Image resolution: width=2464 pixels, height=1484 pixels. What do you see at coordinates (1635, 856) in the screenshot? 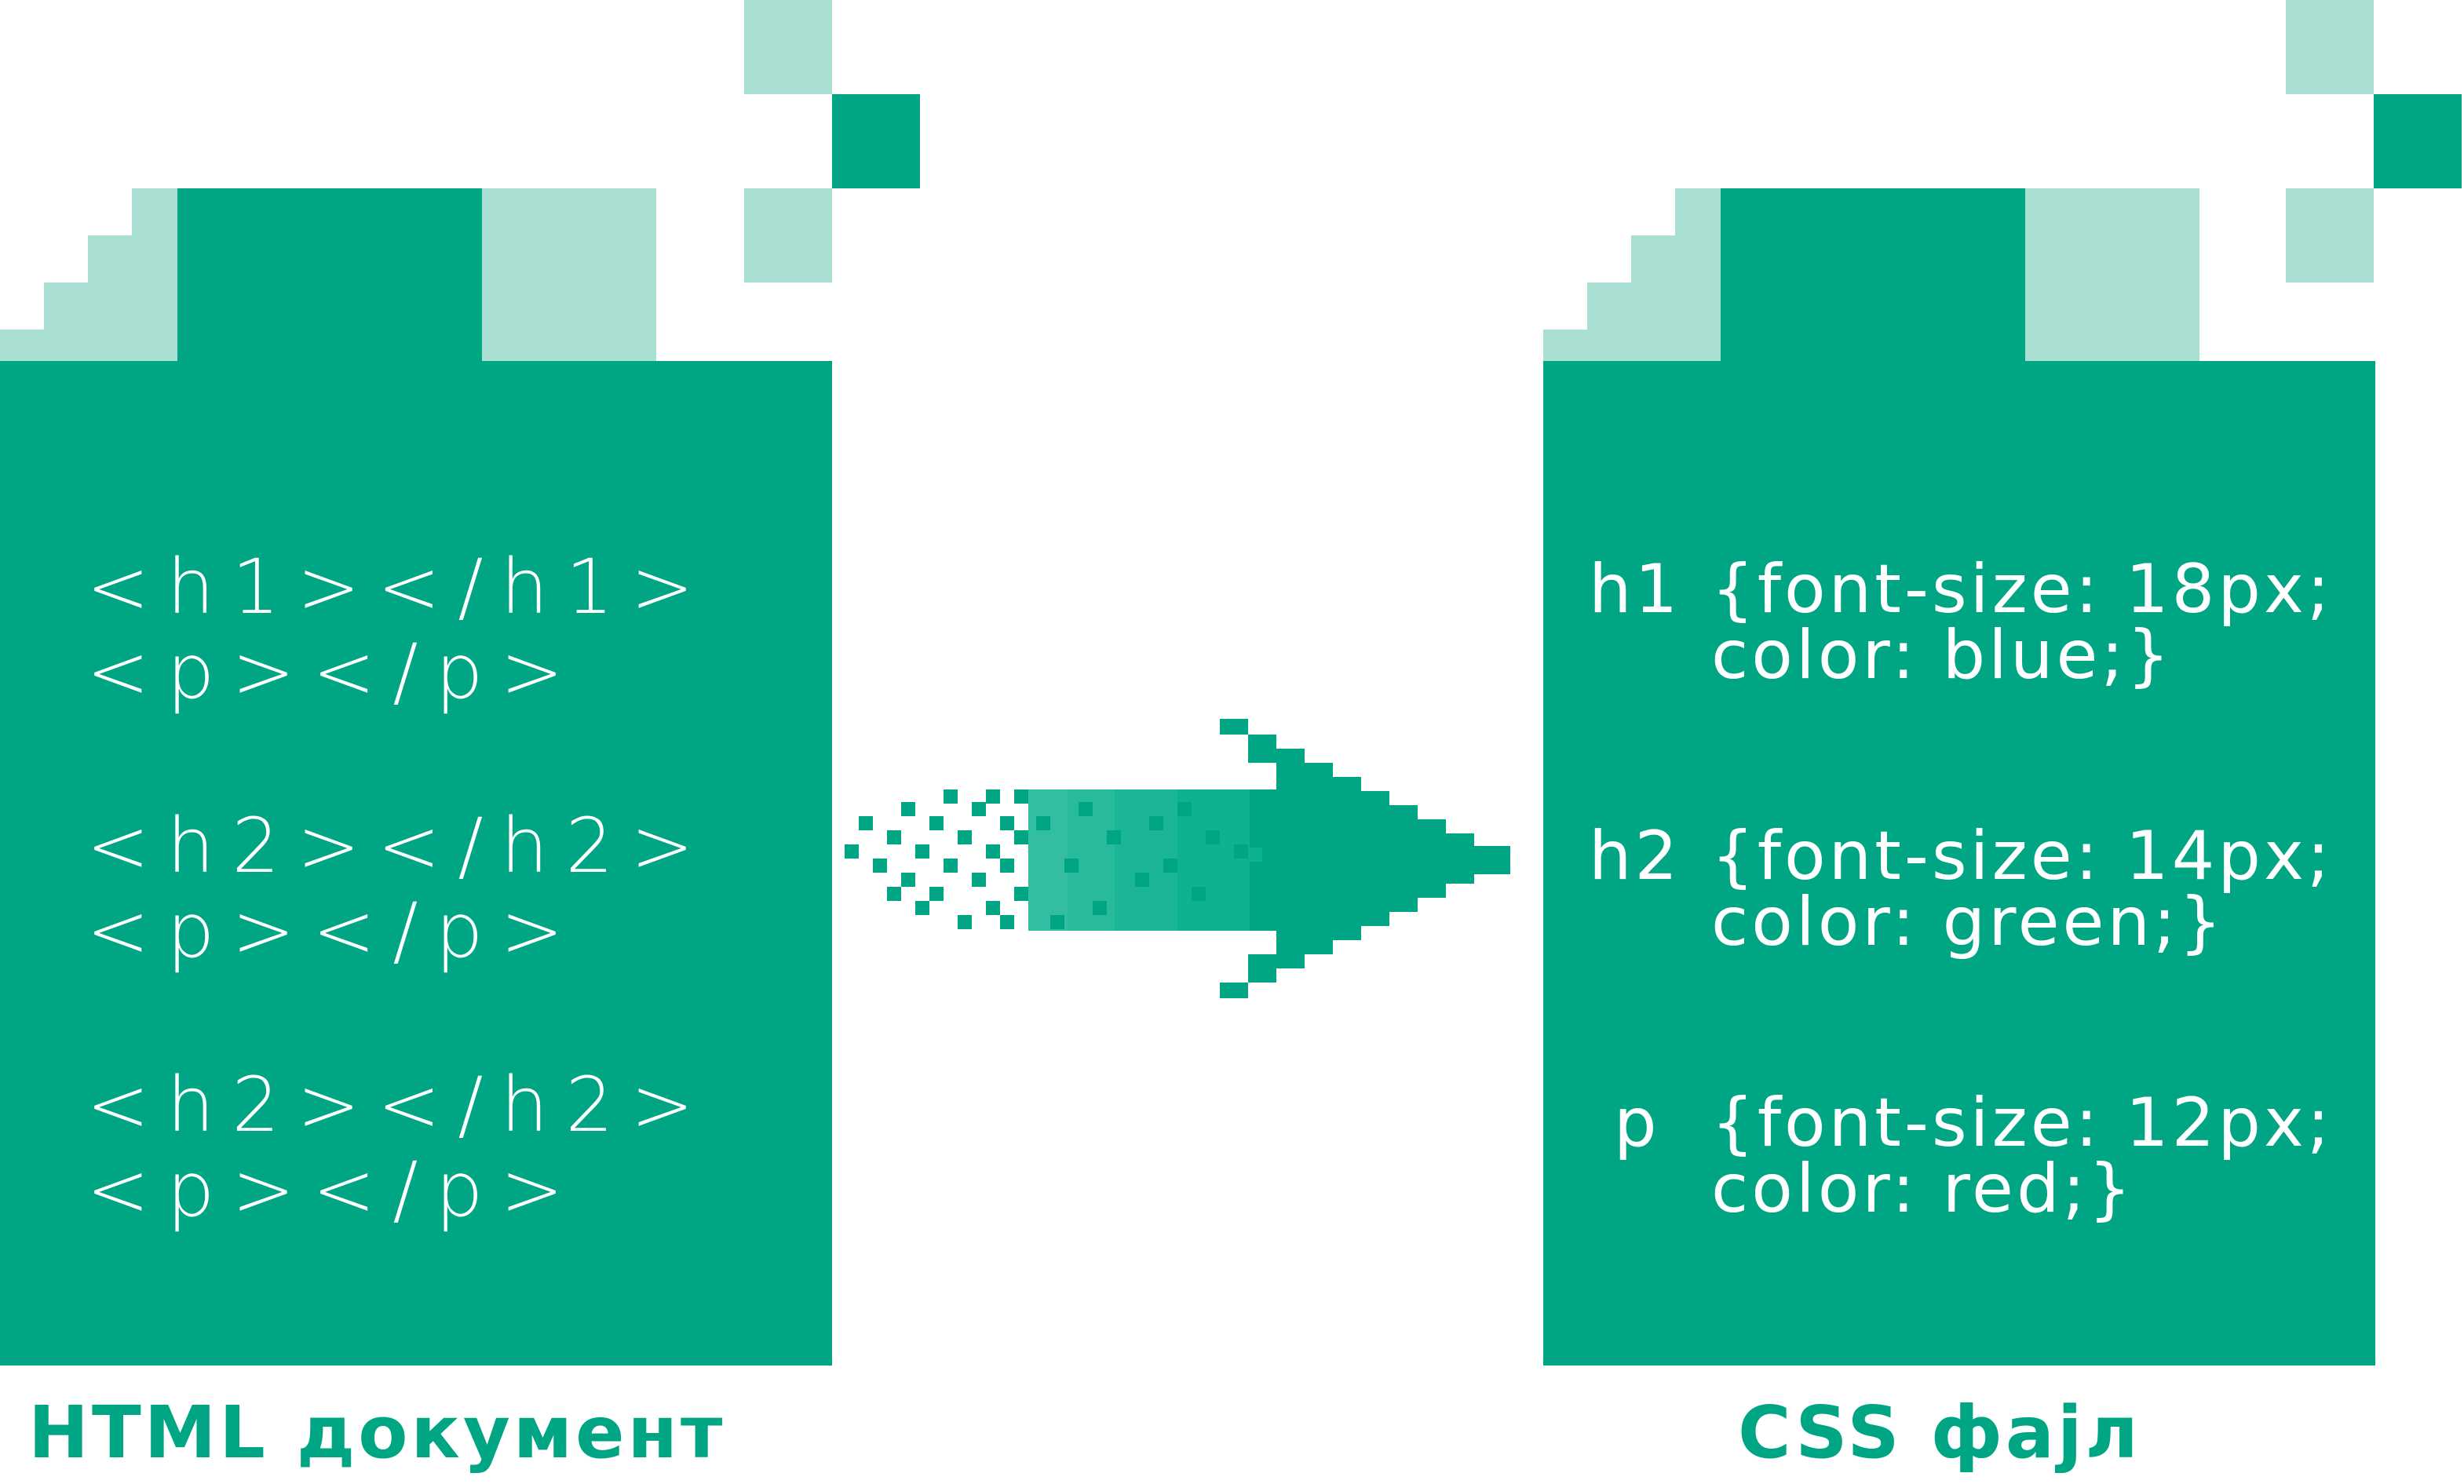
I see `css-selector: h2` at bounding box center [1635, 856].